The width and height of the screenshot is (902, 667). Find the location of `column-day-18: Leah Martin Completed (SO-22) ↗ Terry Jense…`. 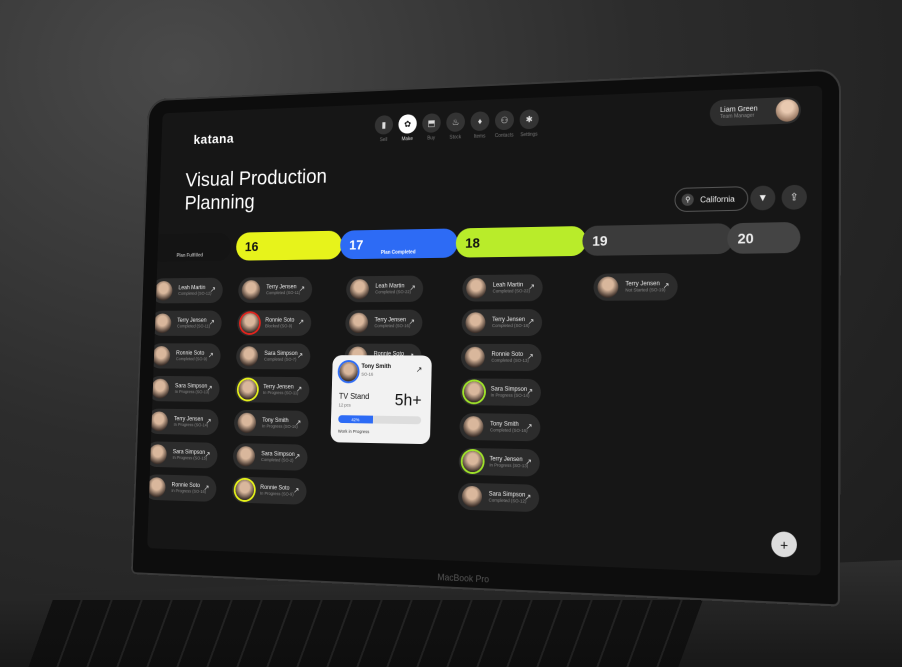

column-day-18: Leah Martin Completed (SO-22) ↗ Terry Jense… is located at coordinates (500, 393).